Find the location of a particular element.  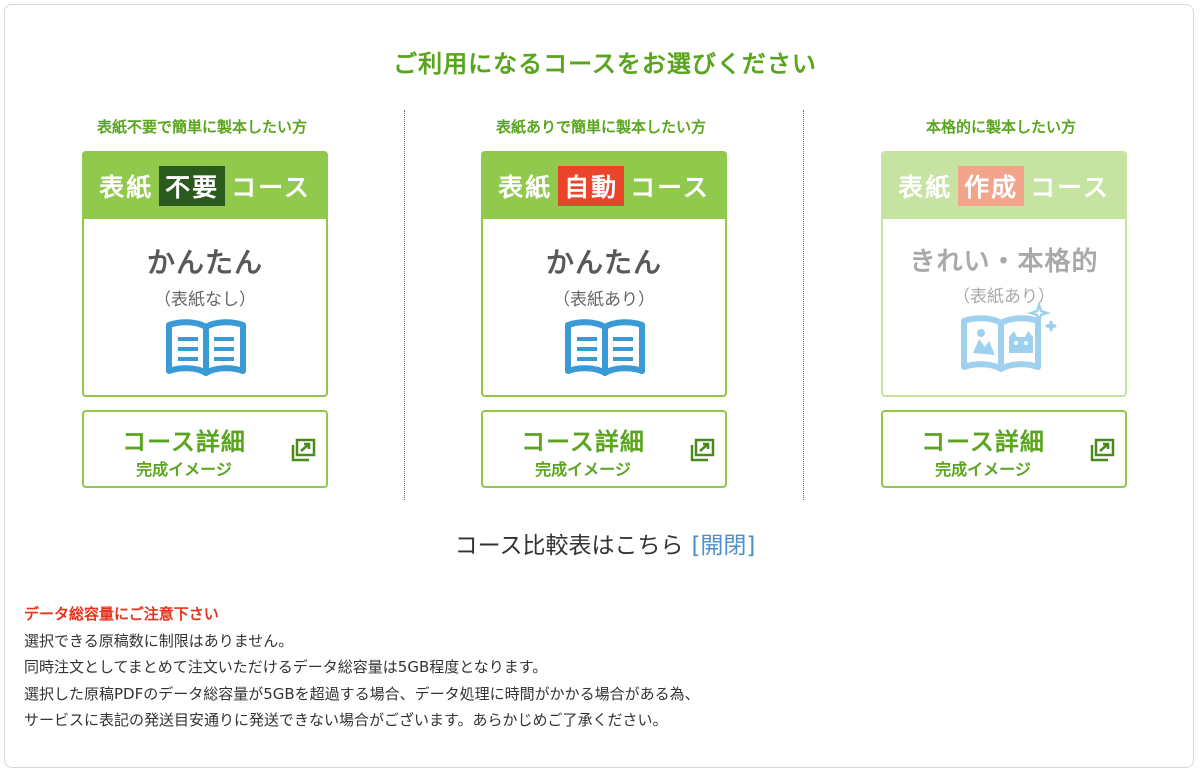

compare-toggle-link: [開閉] is located at coordinates (723, 546).